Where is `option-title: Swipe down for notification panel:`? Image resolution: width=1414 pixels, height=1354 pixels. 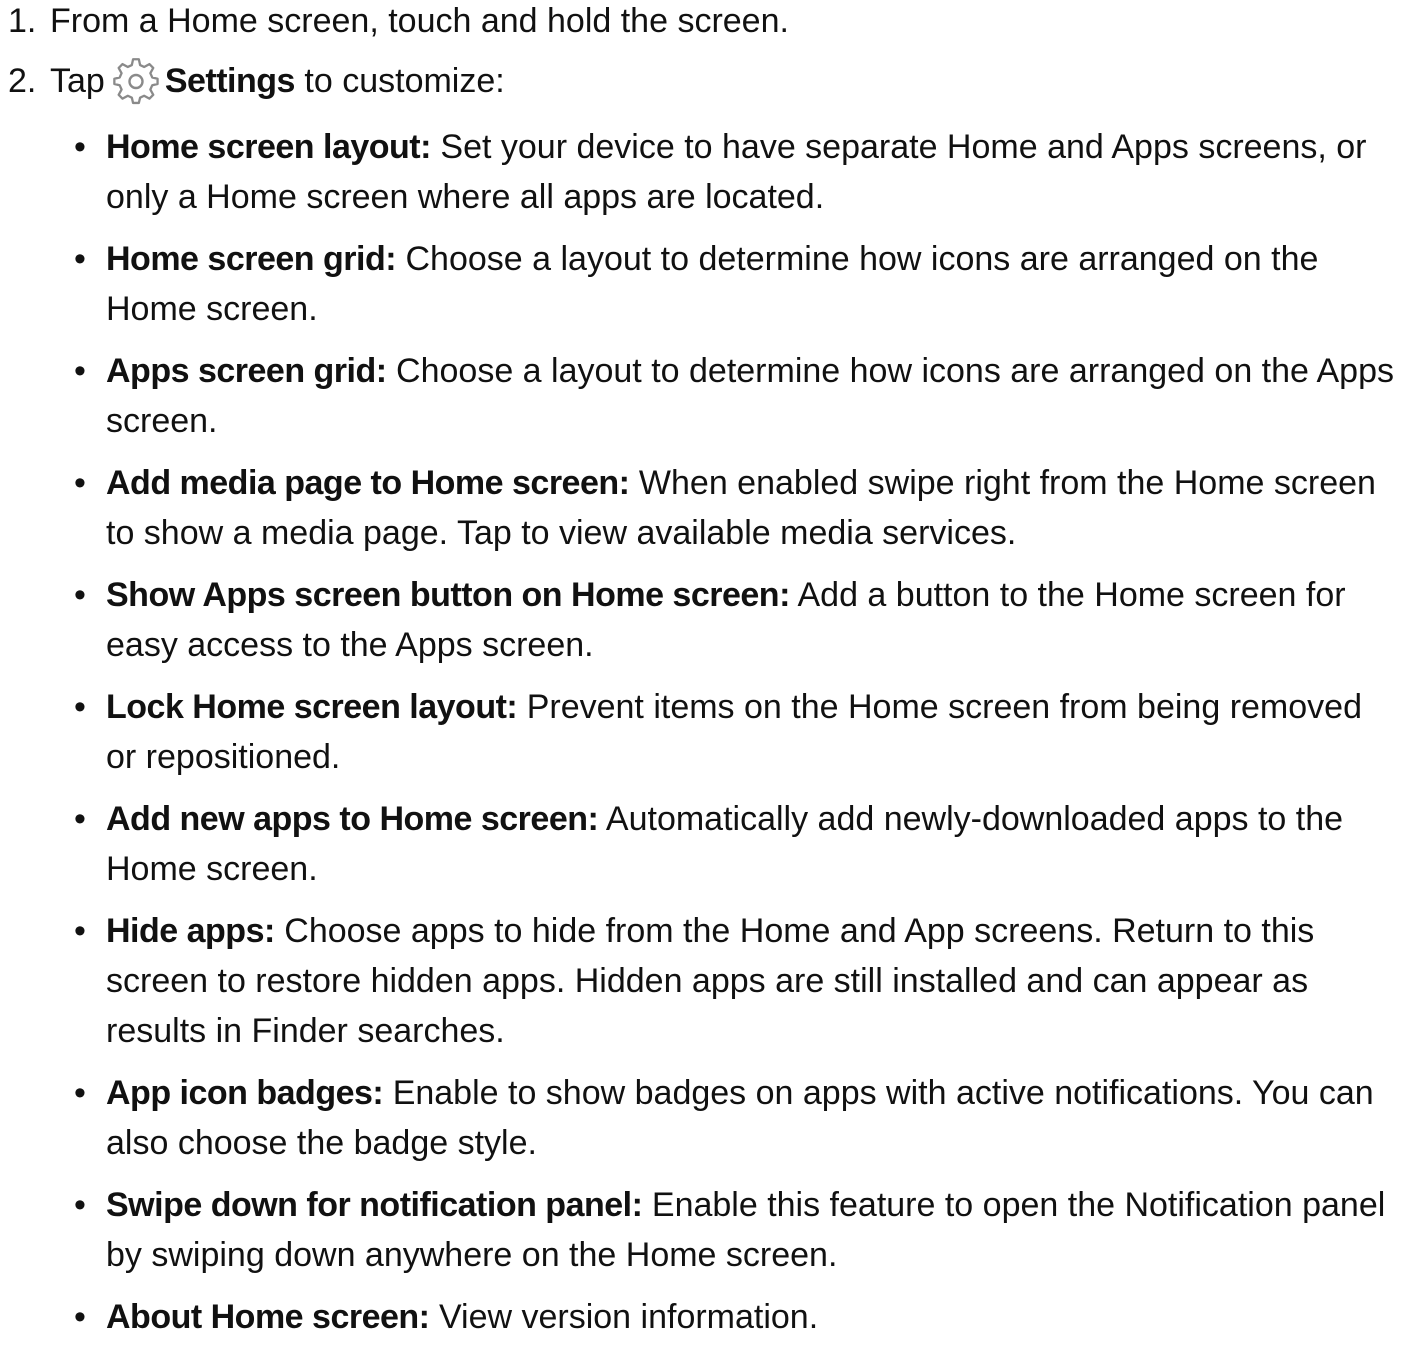 option-title: Swipe down for notification panel: is located at coordinates (374, 1205).